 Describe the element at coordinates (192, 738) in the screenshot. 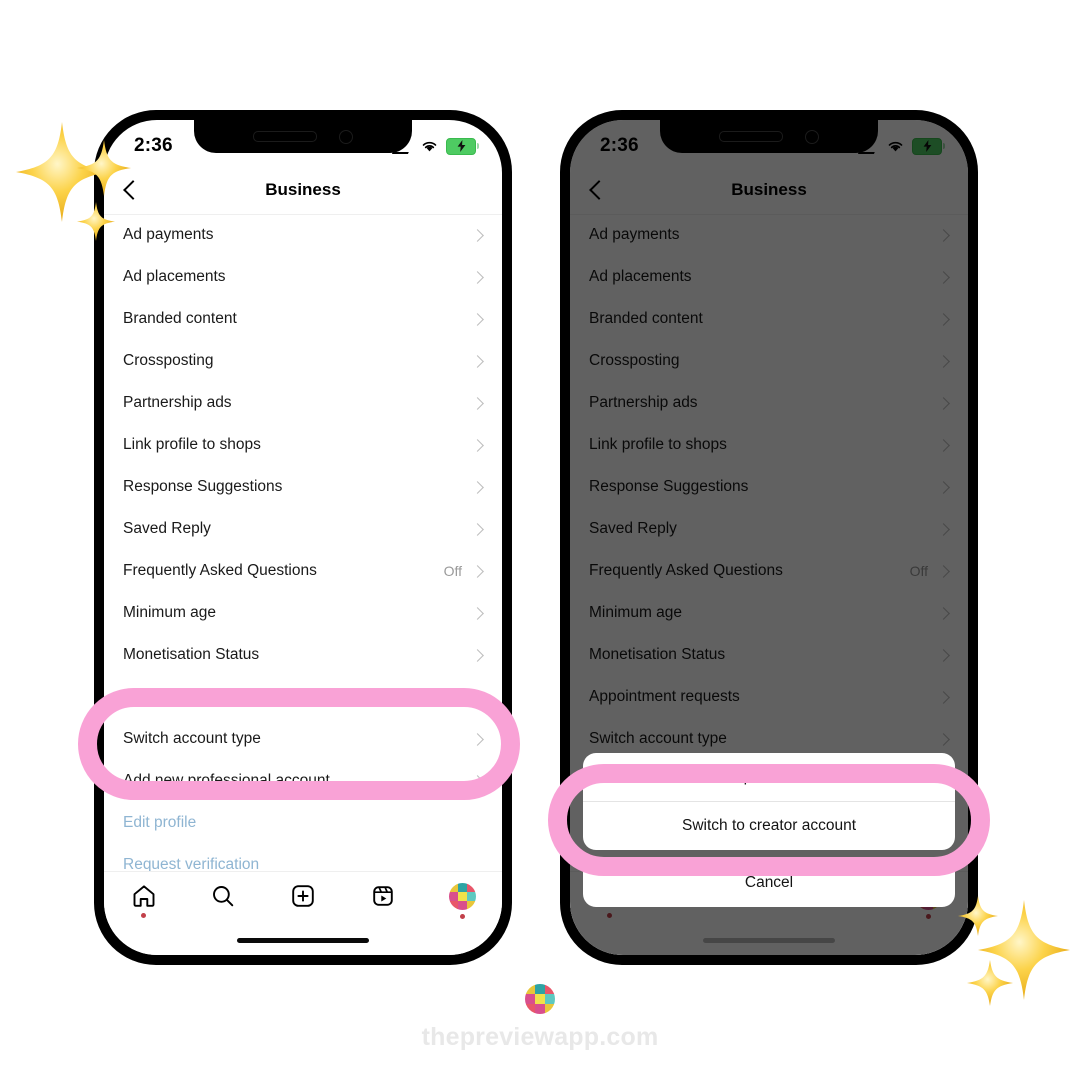

I see `settings-row-label: Switch account type` at that location.